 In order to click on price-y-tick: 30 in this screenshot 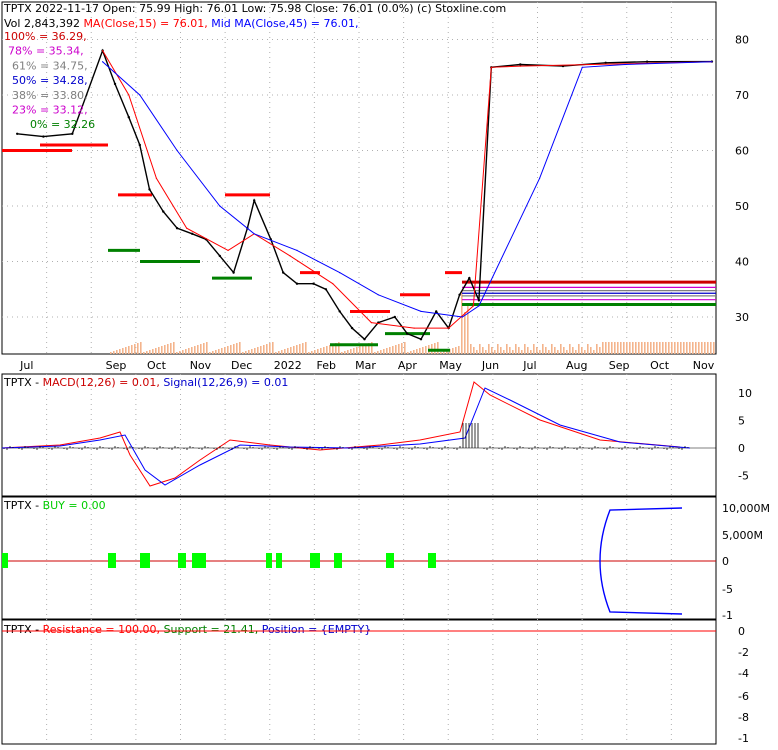, I will do `click(742, 317)`.